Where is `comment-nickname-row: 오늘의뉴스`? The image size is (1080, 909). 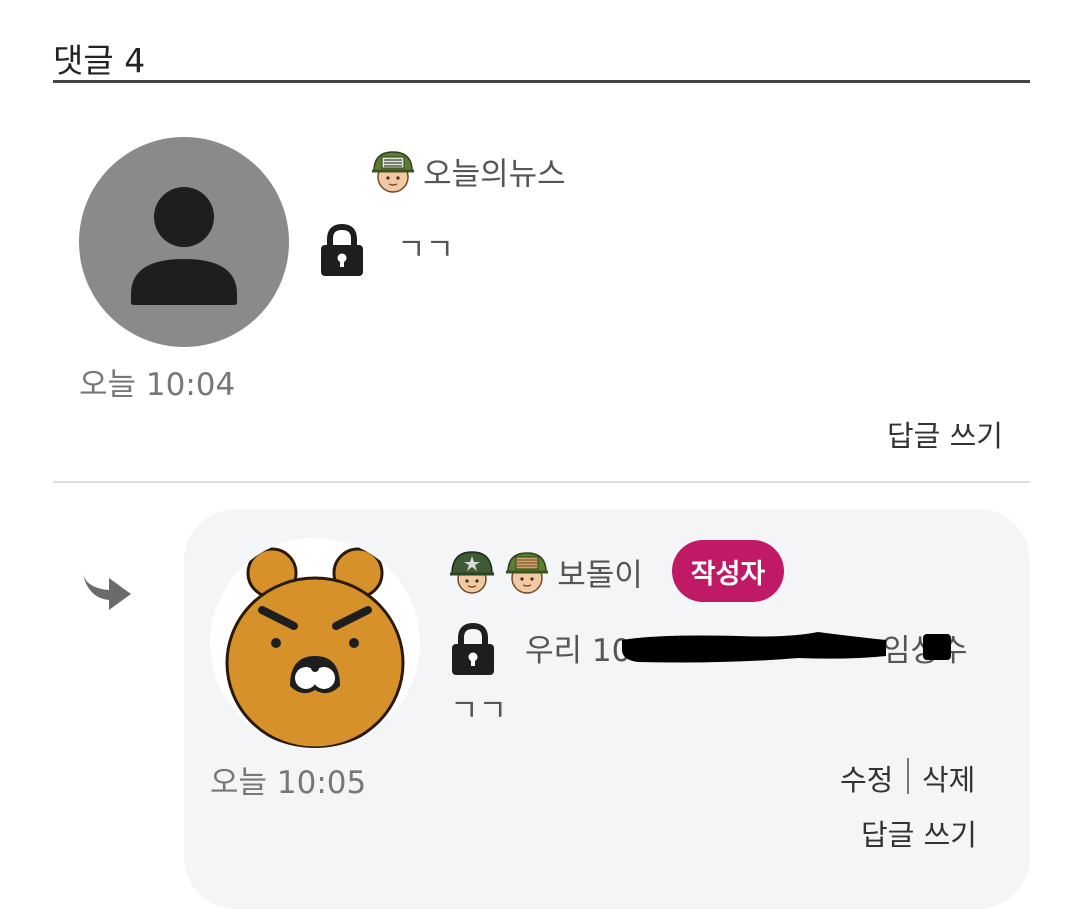 comment-nickname-row: 오늘의뉴스 is located at coordinates (467, 171).